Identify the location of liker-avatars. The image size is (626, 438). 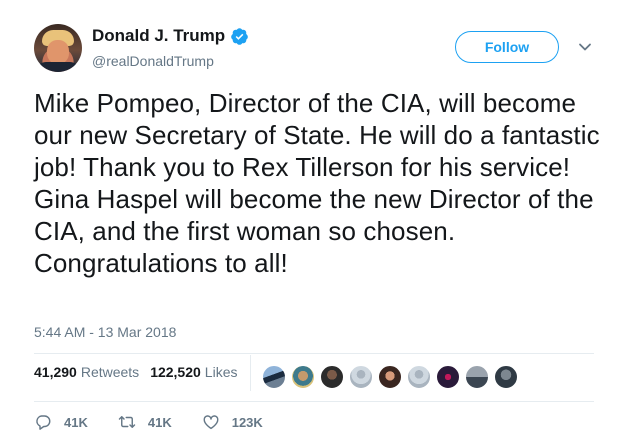
(392, 377).